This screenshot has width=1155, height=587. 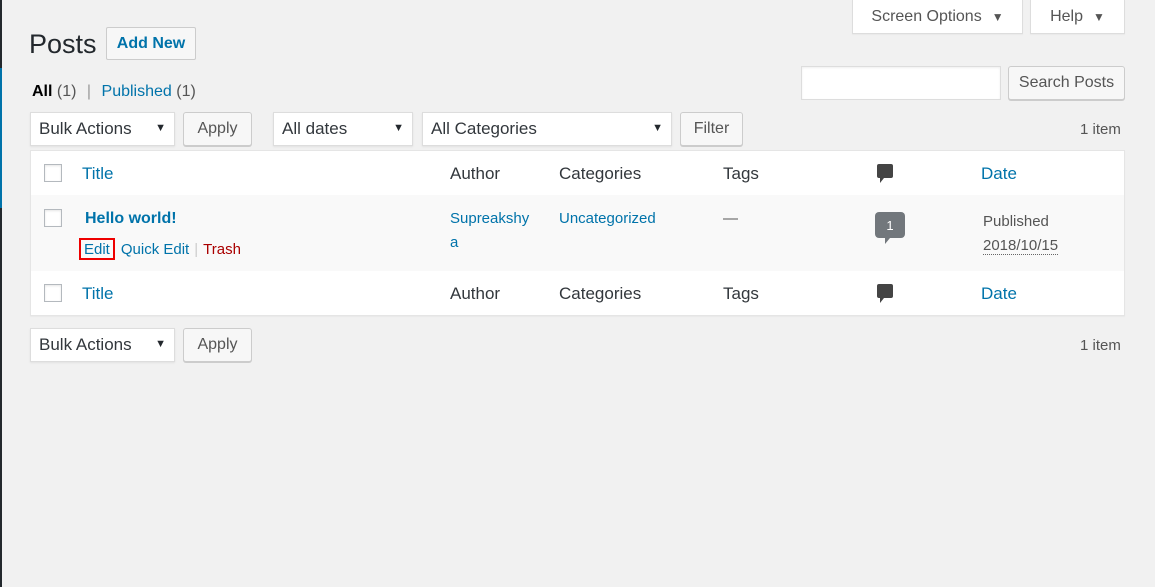 I want to click on item-count-top: 1 item, so click(x=1100, y=129).